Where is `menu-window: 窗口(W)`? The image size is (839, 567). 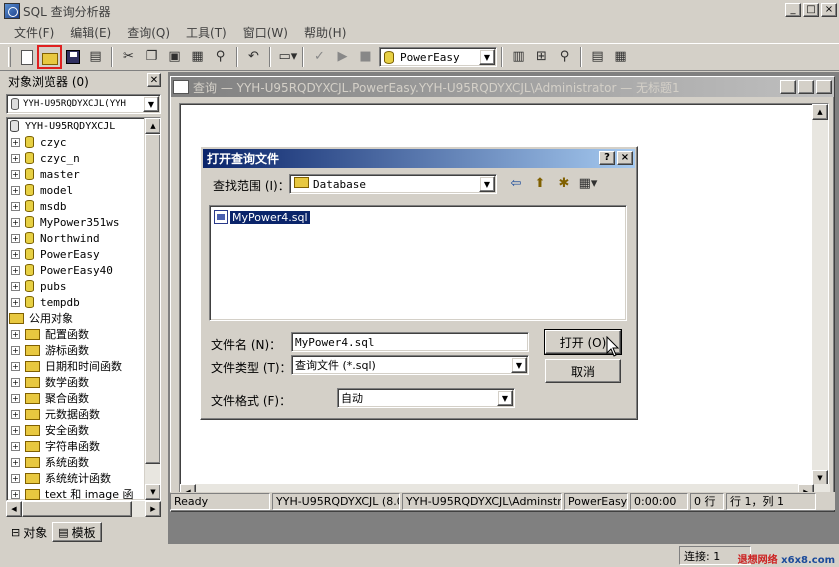 menu-window: 窗口(W) is located at coordinates (265, 32).